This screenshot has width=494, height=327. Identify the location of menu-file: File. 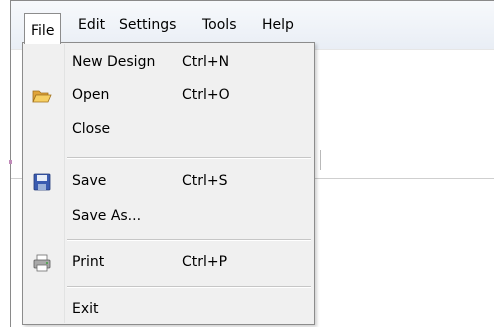
(43, 28).